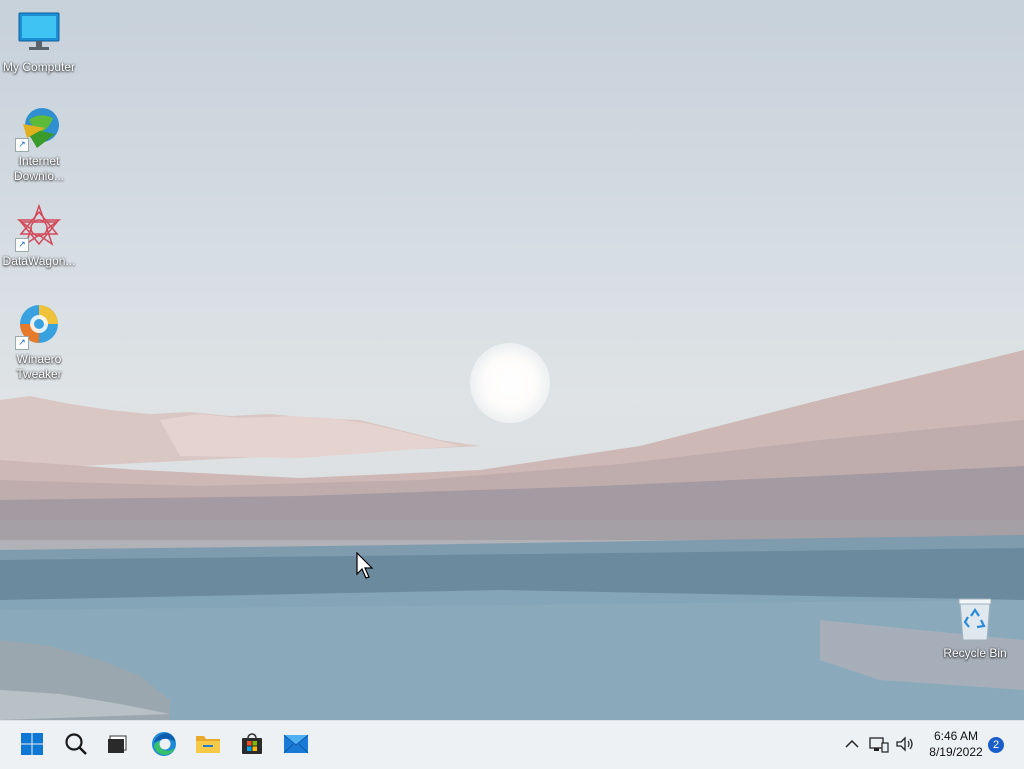 This screenshot has height=769, width=1024. Describe the element at coordinates (39, 161) in the screenshot. I see `desktop-icon-label-line1: Internet` at that location.